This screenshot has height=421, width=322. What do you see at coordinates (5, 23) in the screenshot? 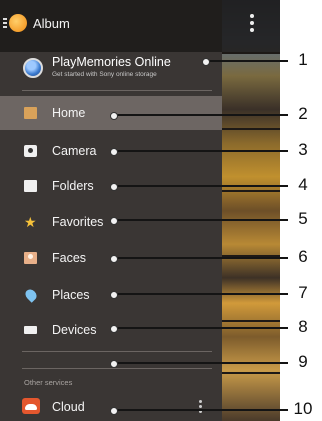
I see `menu-icon` at bounding box center [5, 23].